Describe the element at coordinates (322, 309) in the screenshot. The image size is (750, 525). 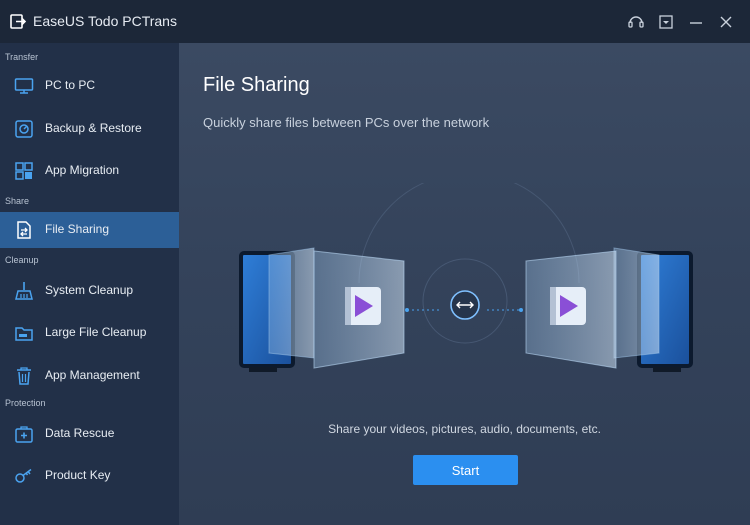
I see `left-pc-icon` at that location.